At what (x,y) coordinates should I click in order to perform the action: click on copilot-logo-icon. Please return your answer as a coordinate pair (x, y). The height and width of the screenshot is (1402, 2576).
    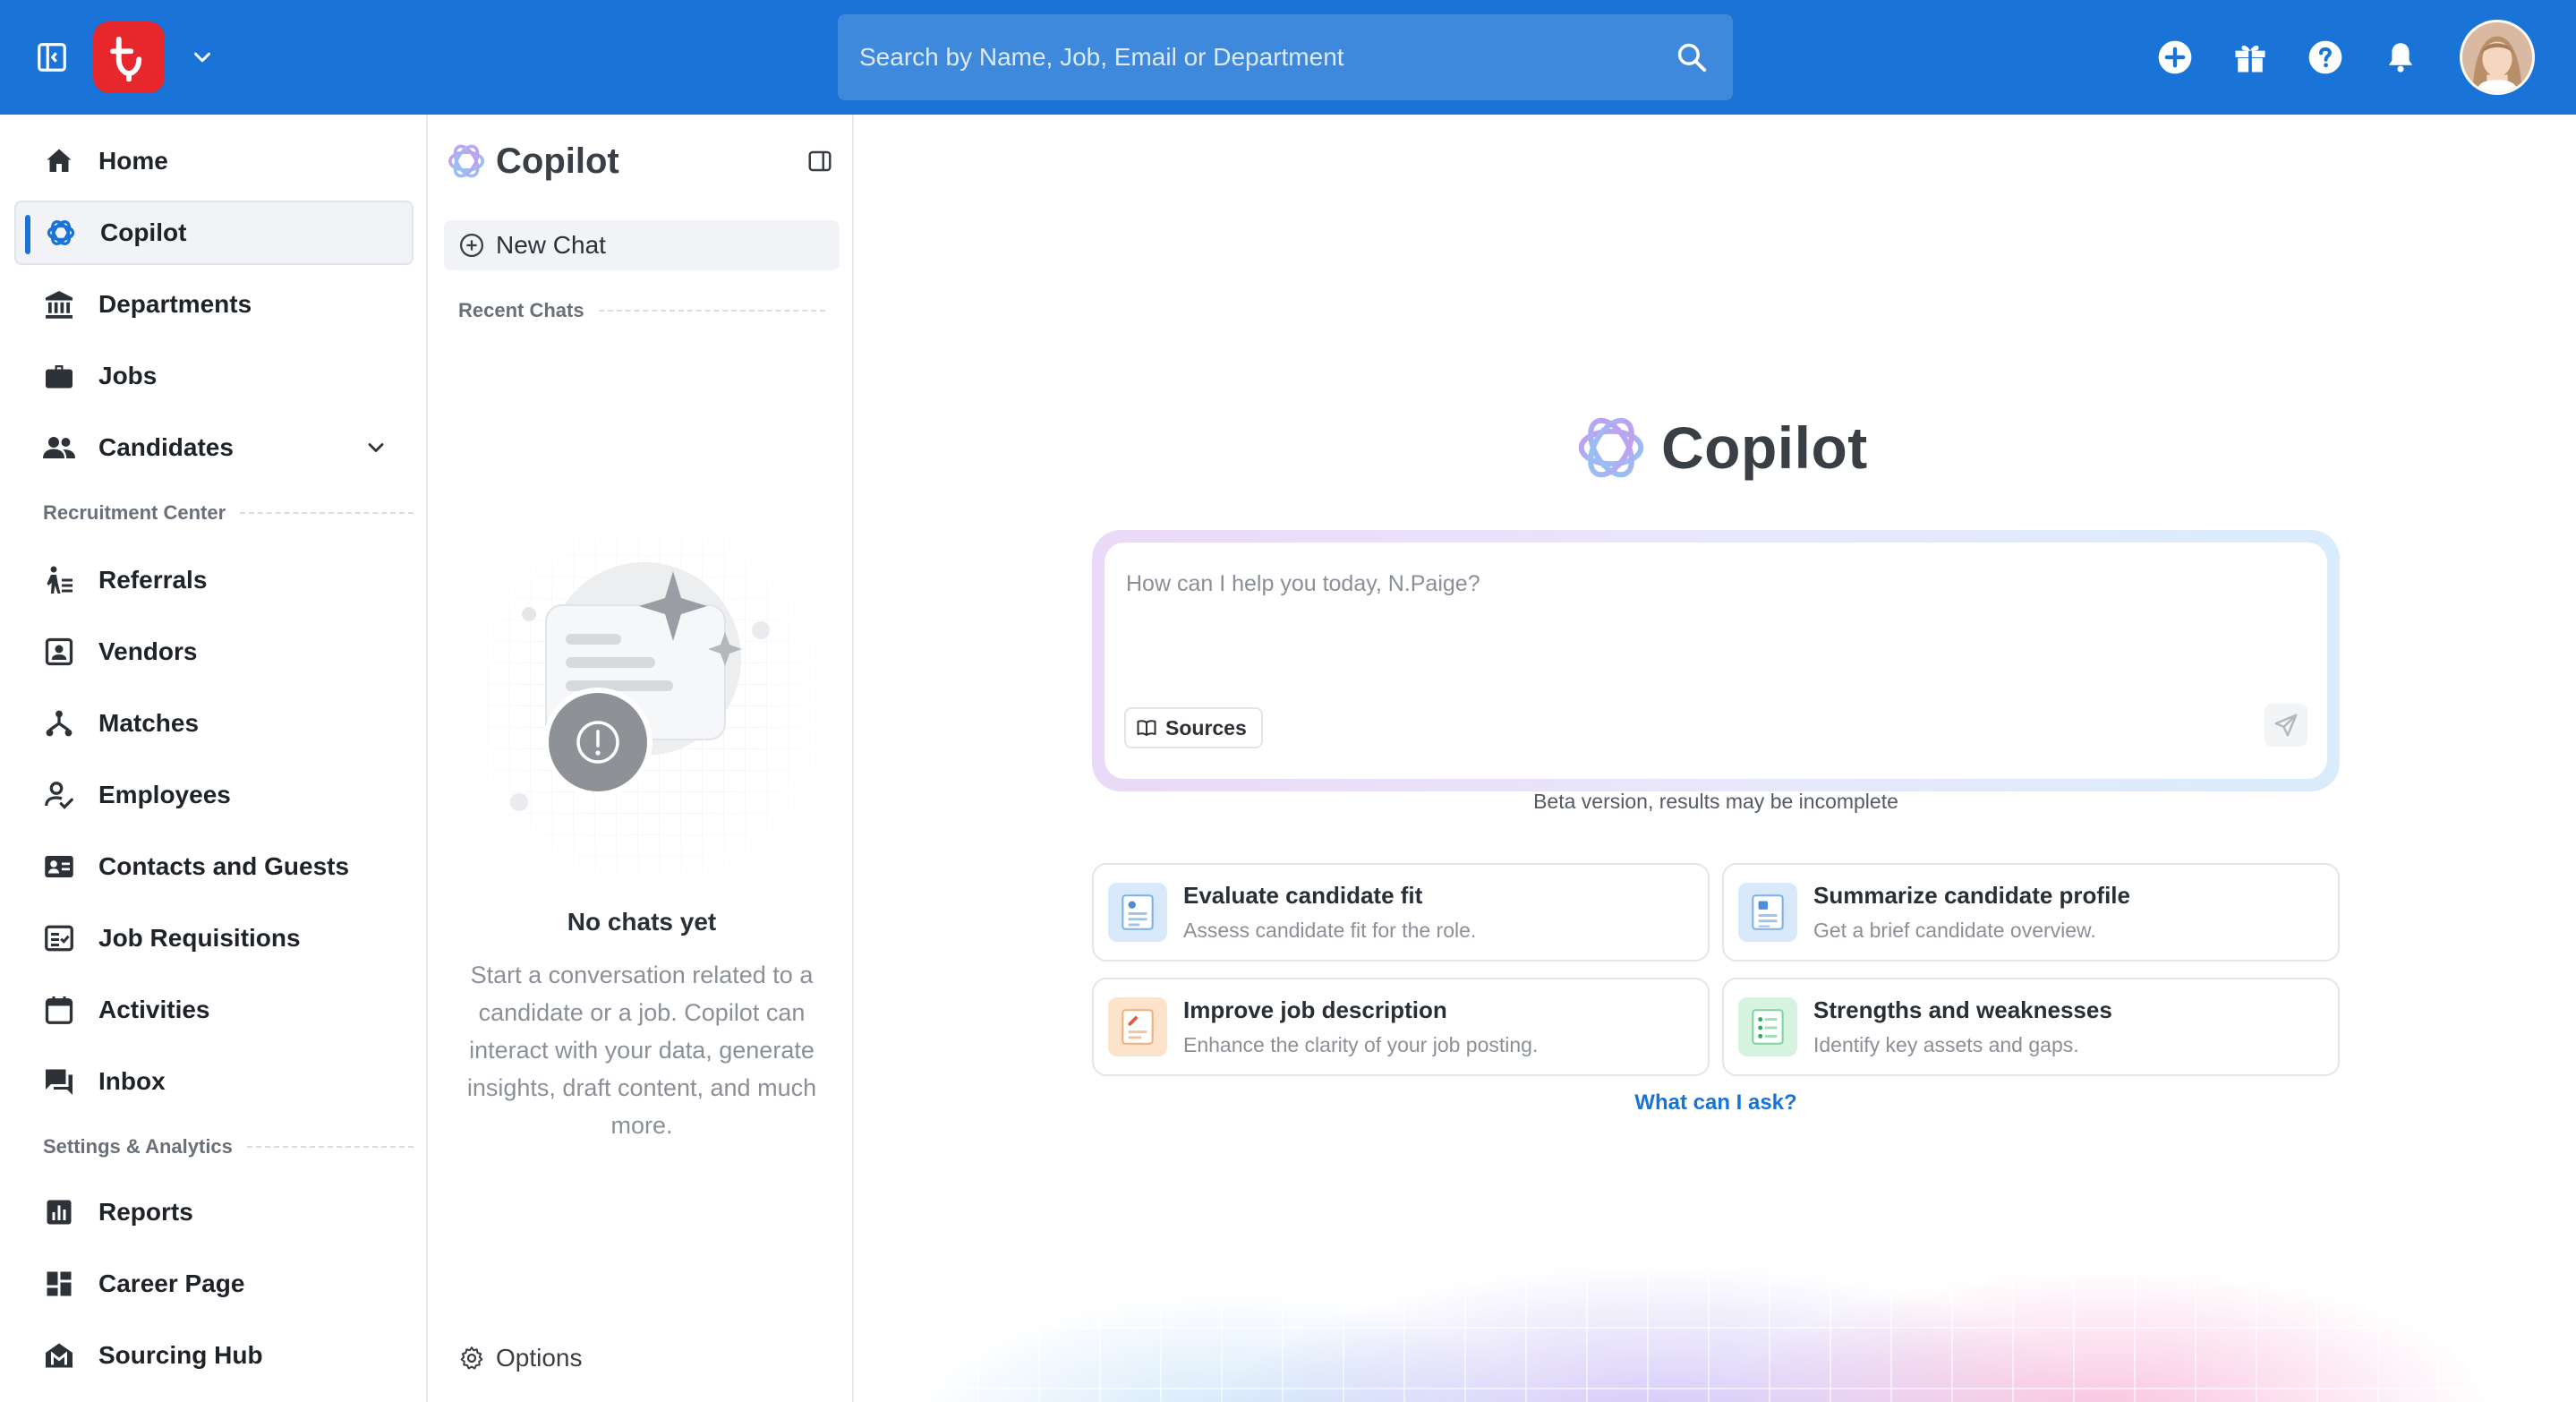
    Looking at the image, I should click on (1611, 447).